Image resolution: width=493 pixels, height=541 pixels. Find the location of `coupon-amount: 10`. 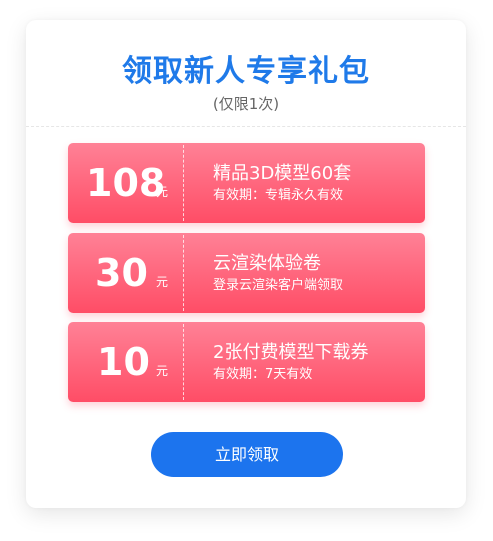

coupon-amount: 10 is located at coordinates (123, 362).